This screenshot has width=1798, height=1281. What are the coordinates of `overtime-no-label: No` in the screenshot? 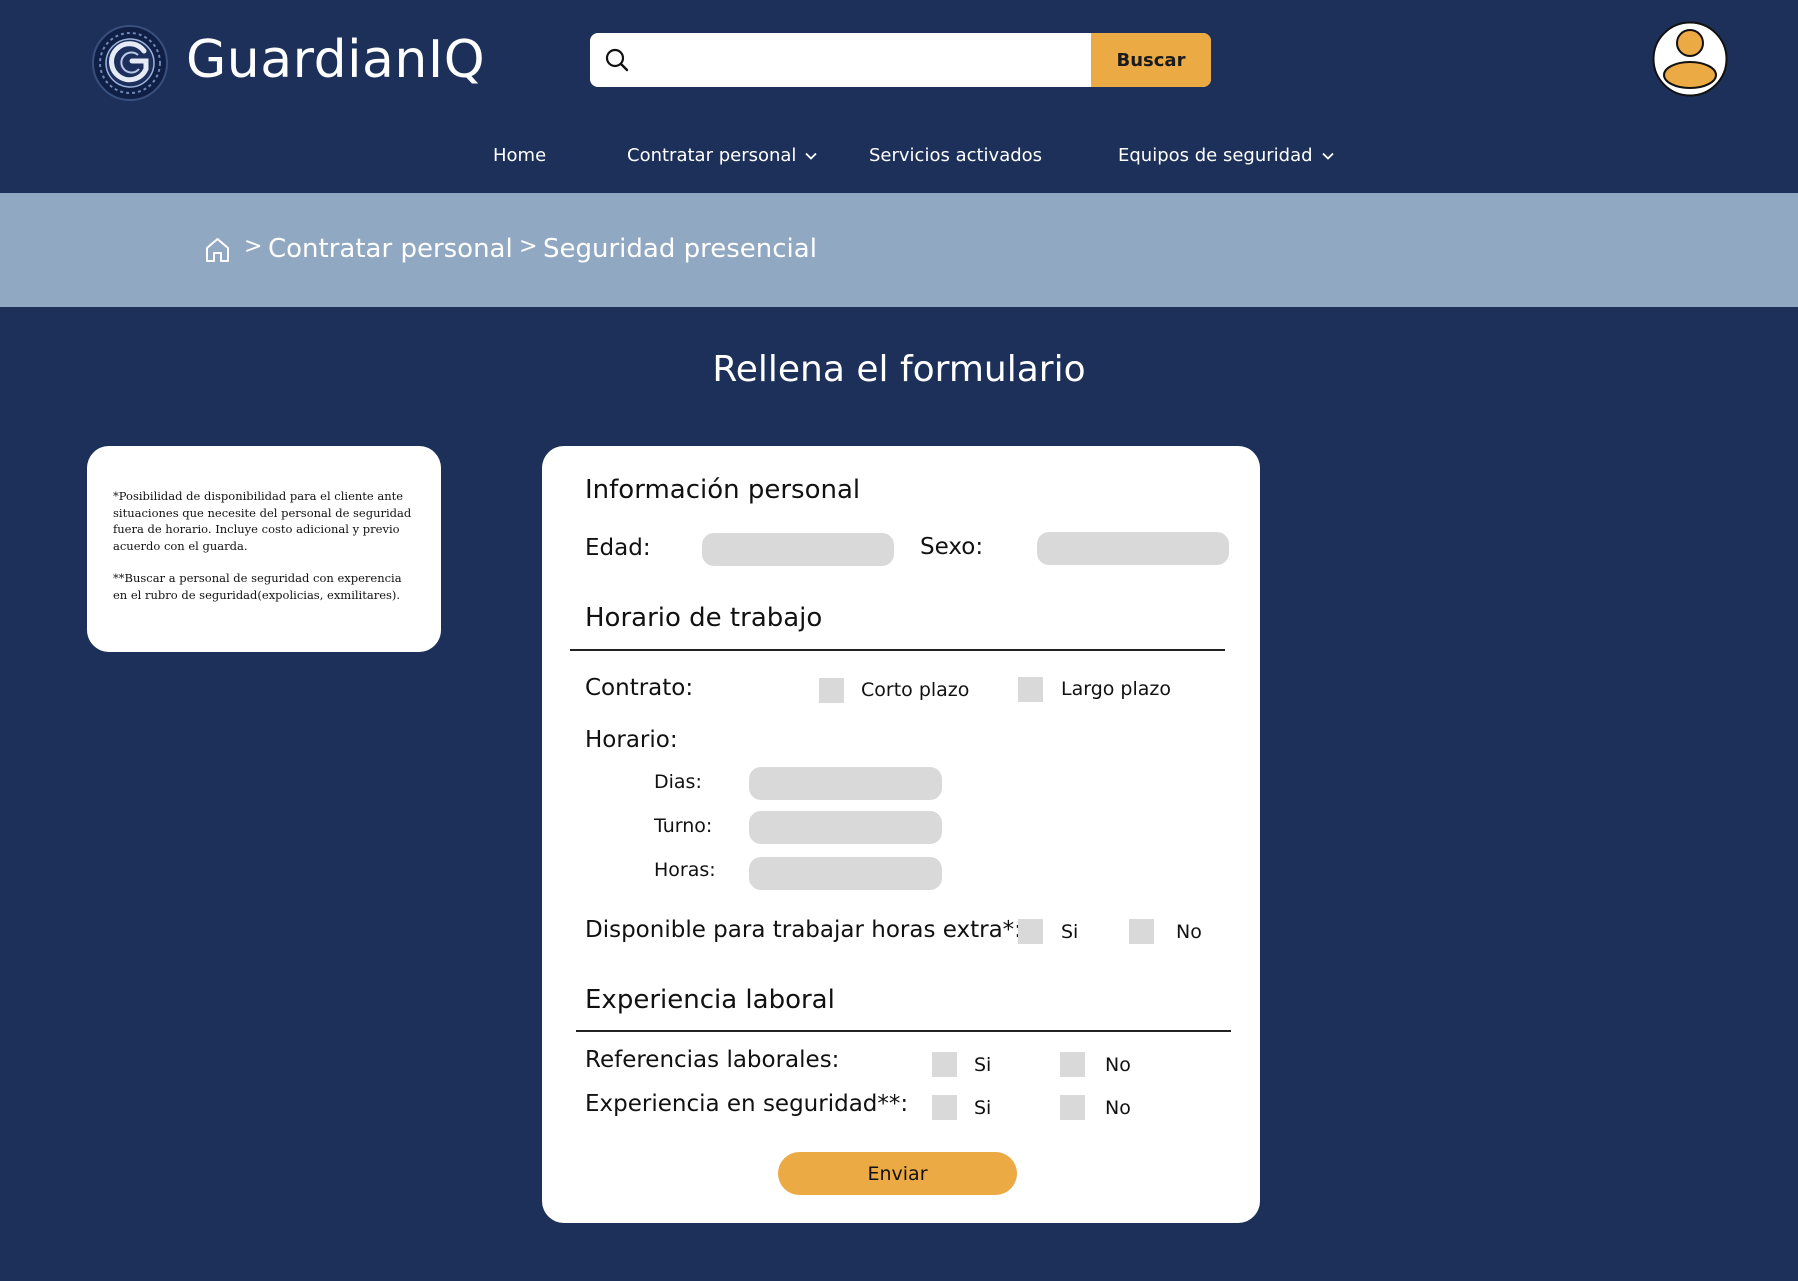 It's located at (1189, 932).